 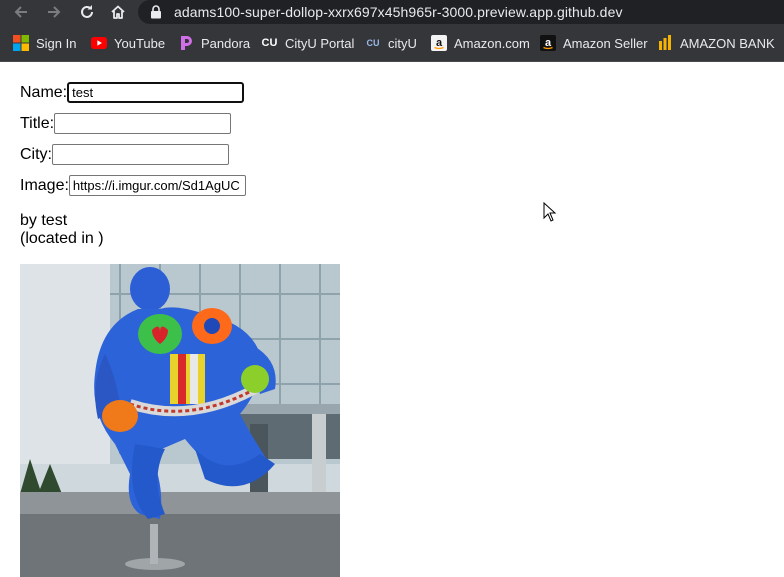 I want to click on bookmark-youtube: YouTube, so click(x=128, y=43).